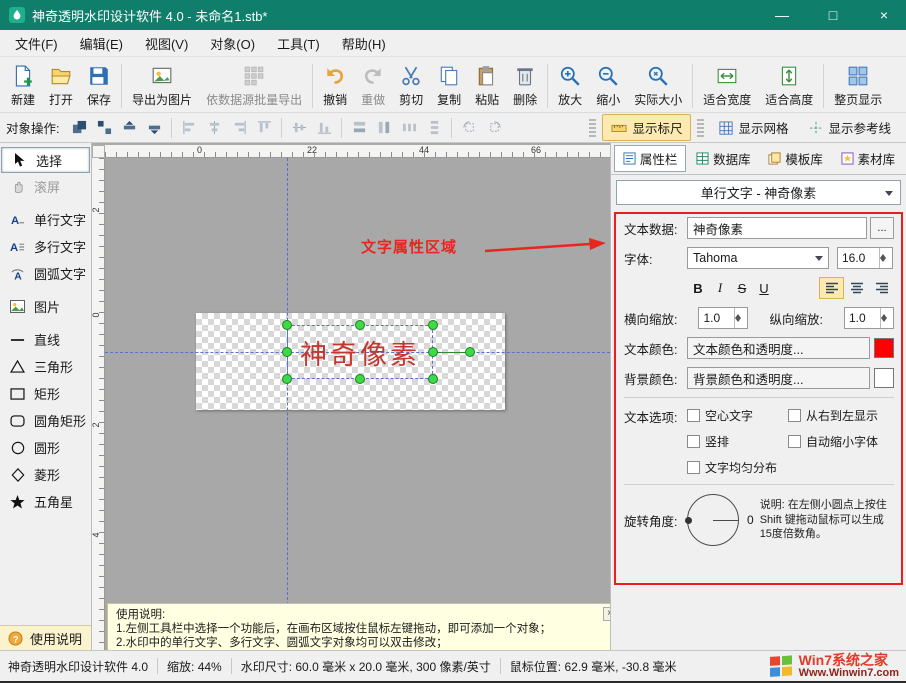 The height and width of the screenshot is (683, 906). Describe the element at coordinates (409, 128) in the screenshot. I see `equal-spacing-h-icon` at that location.